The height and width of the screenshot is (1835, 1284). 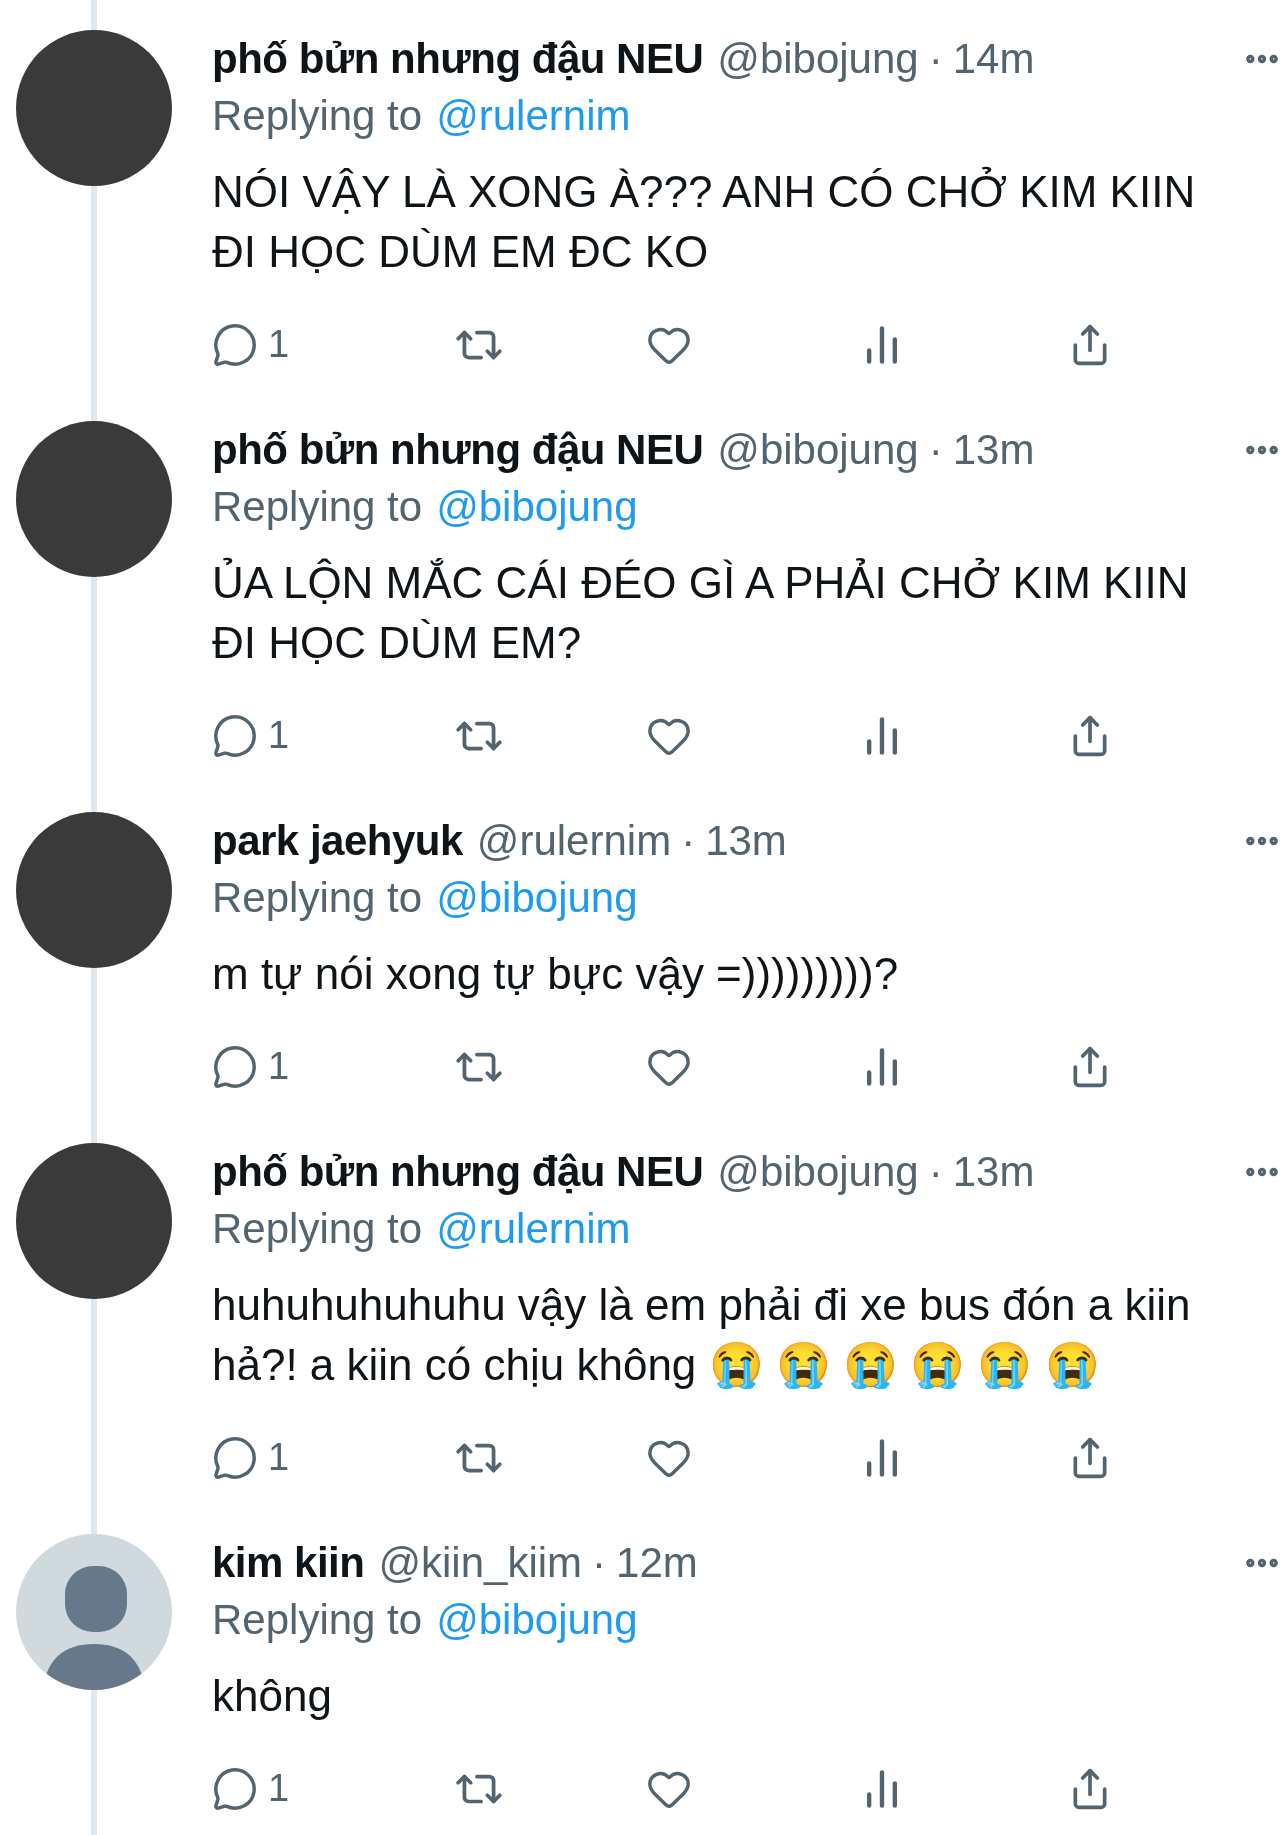 I want to click on tweet-text: không, so click(x=272, y=1696).